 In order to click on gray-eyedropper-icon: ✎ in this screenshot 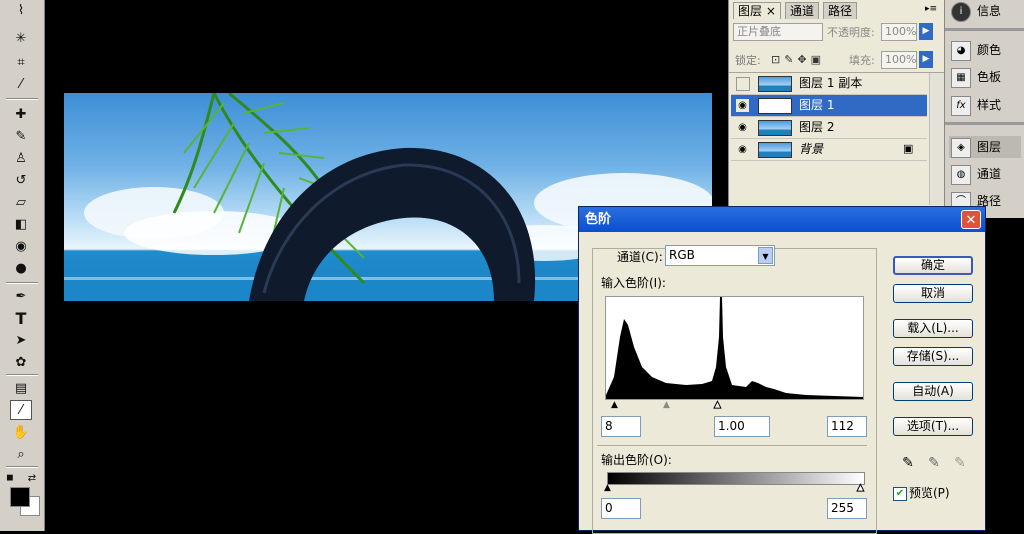, I will do `click(934, 463)`.